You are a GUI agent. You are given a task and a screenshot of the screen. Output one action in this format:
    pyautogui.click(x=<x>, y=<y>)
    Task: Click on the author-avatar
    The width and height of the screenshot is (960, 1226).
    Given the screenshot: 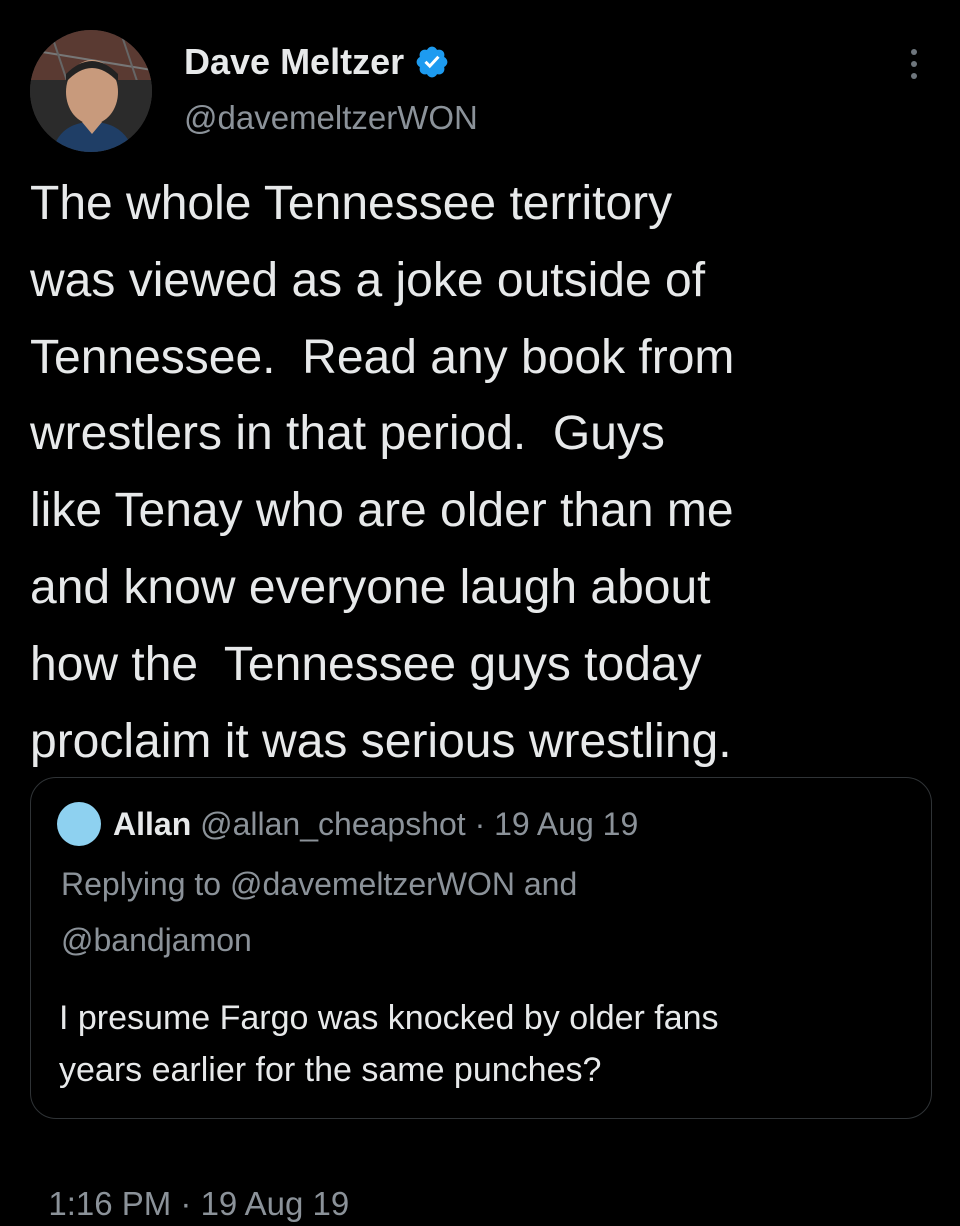 What is the action you would take?
    pyautogui.click(x=91, y=91)
    